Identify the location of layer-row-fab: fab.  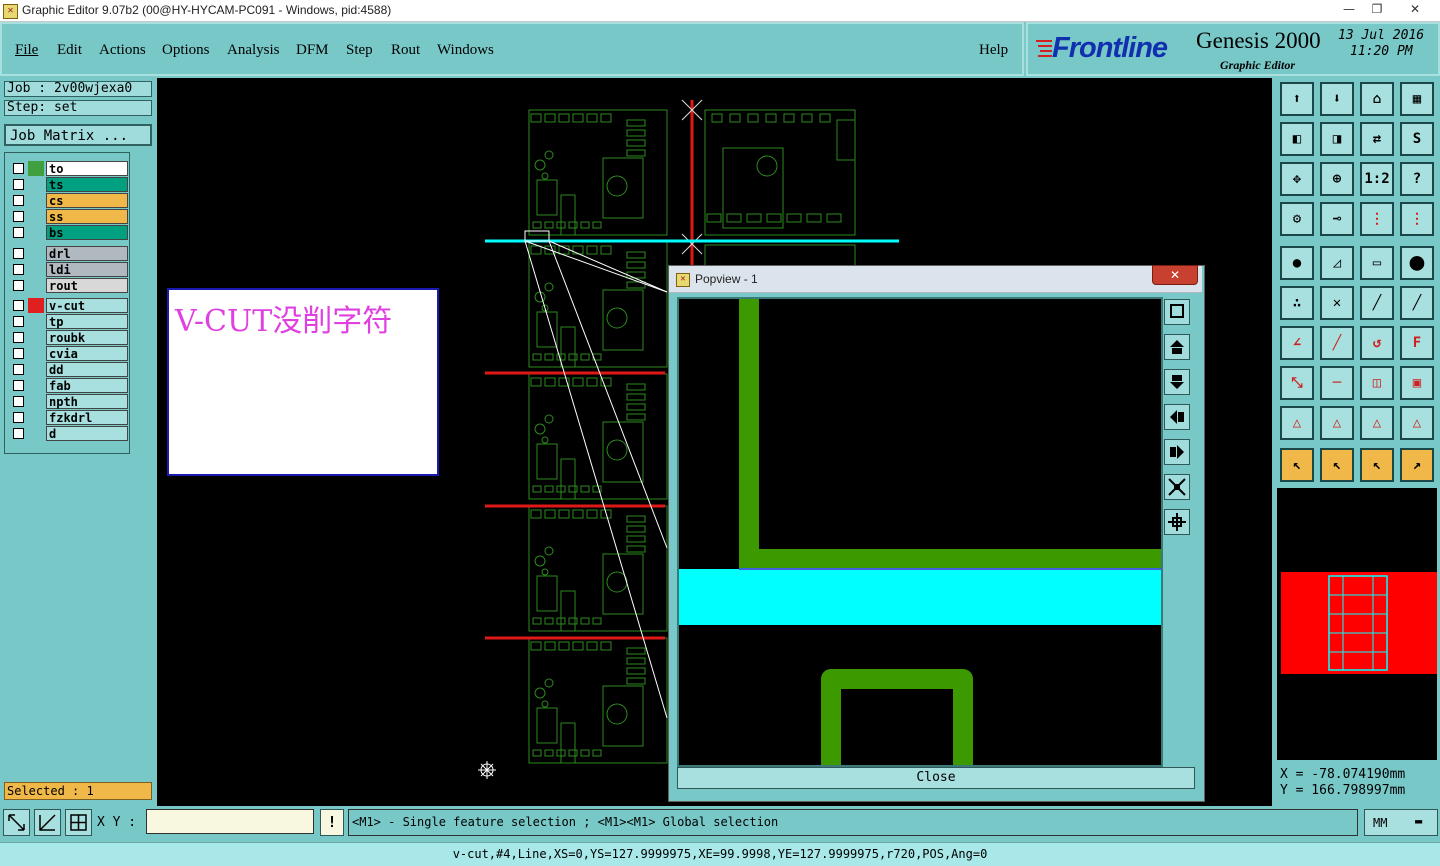
(70, 385).